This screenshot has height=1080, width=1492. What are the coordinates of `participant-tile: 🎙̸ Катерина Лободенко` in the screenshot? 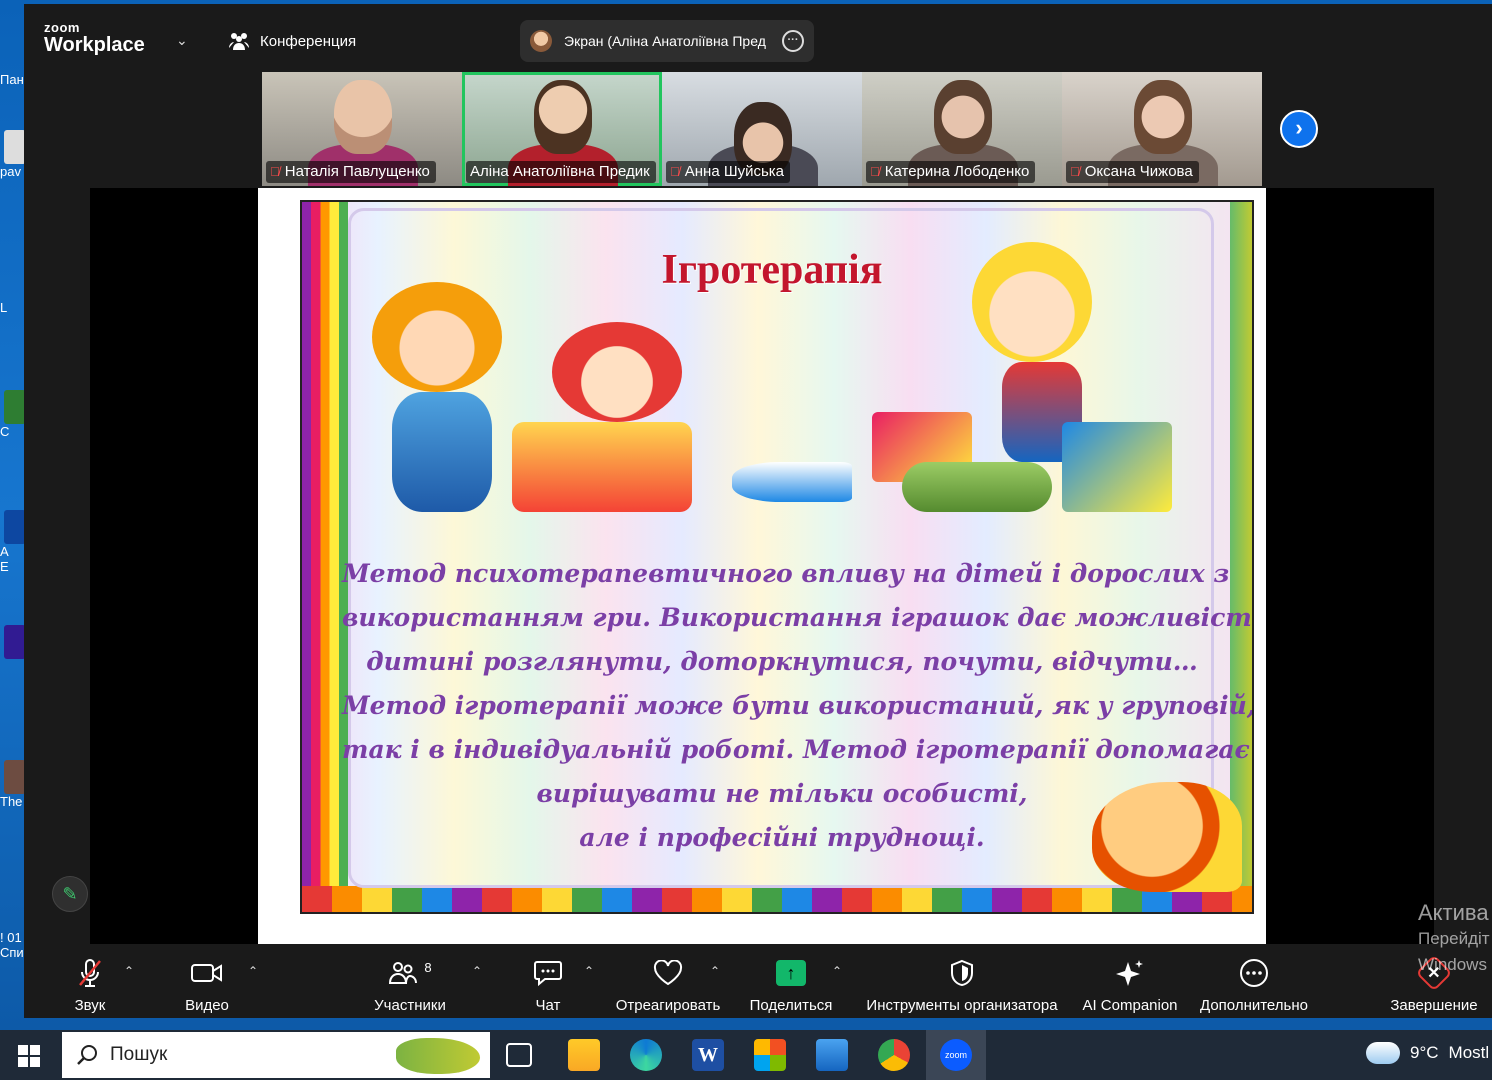 It's located at (962, 129).